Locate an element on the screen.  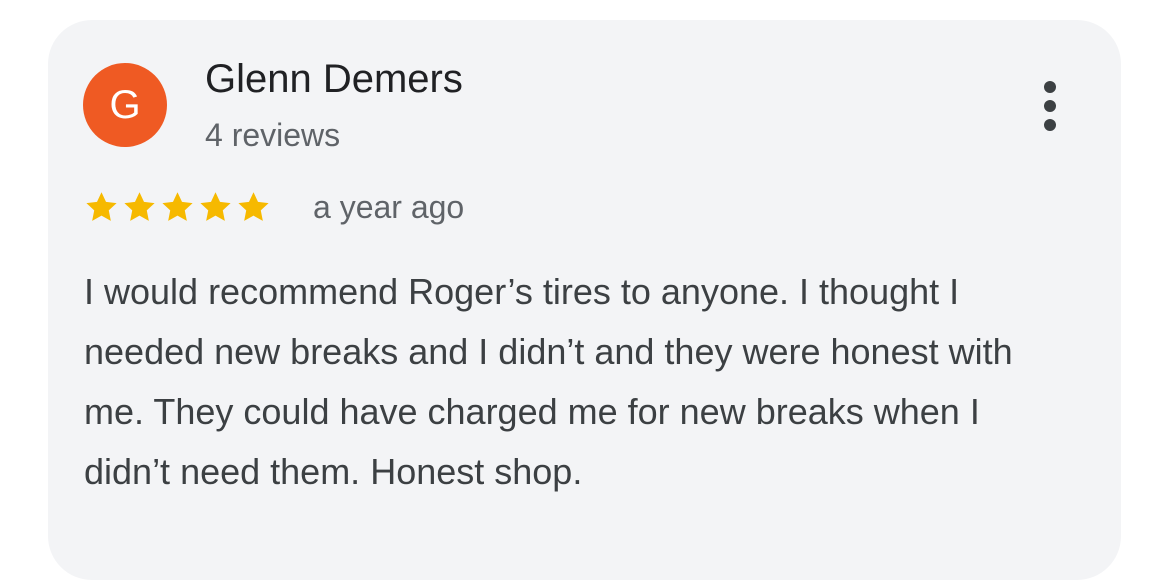
avatar-letter: G is located at coordinates (125, 104).